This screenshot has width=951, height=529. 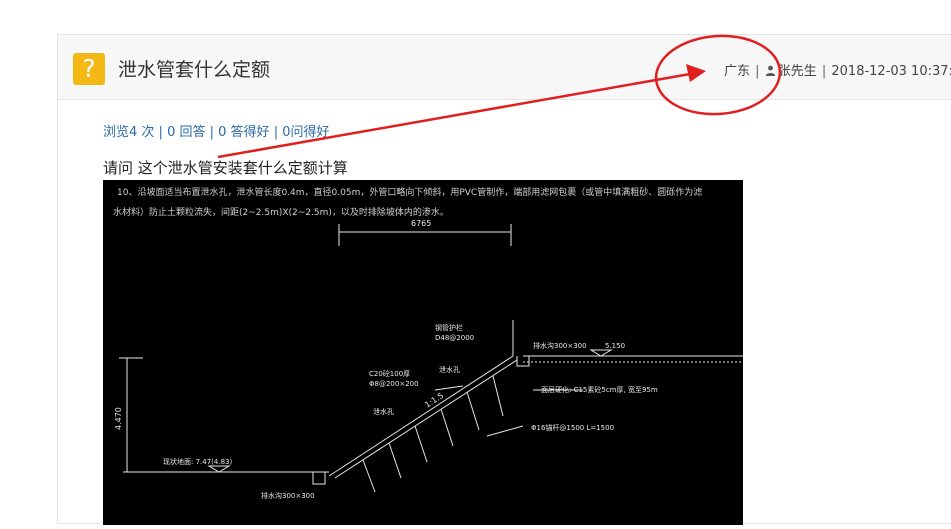 What do you see at coordinates (243, 132) in the screenshot?
I see `good-answers-count: 0 答得好` at bounding box center [243, 132].